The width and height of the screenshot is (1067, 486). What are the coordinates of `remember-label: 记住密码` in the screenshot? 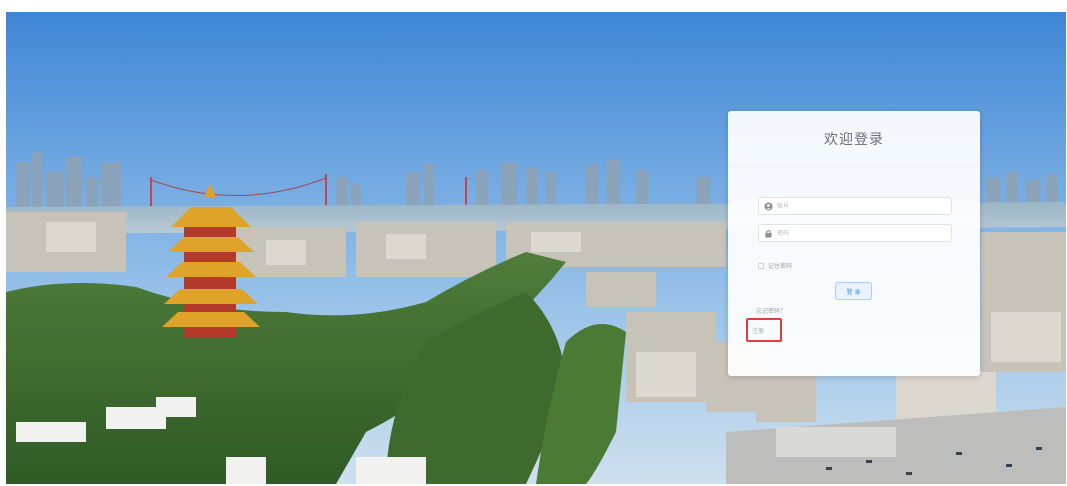 It's located at (780, 266).